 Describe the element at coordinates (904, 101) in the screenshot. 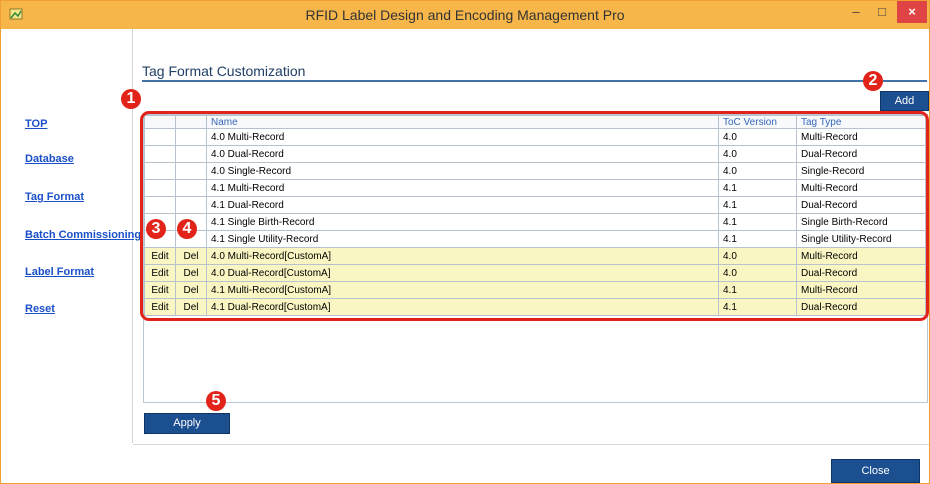

I see `add-button: Add` at that location.